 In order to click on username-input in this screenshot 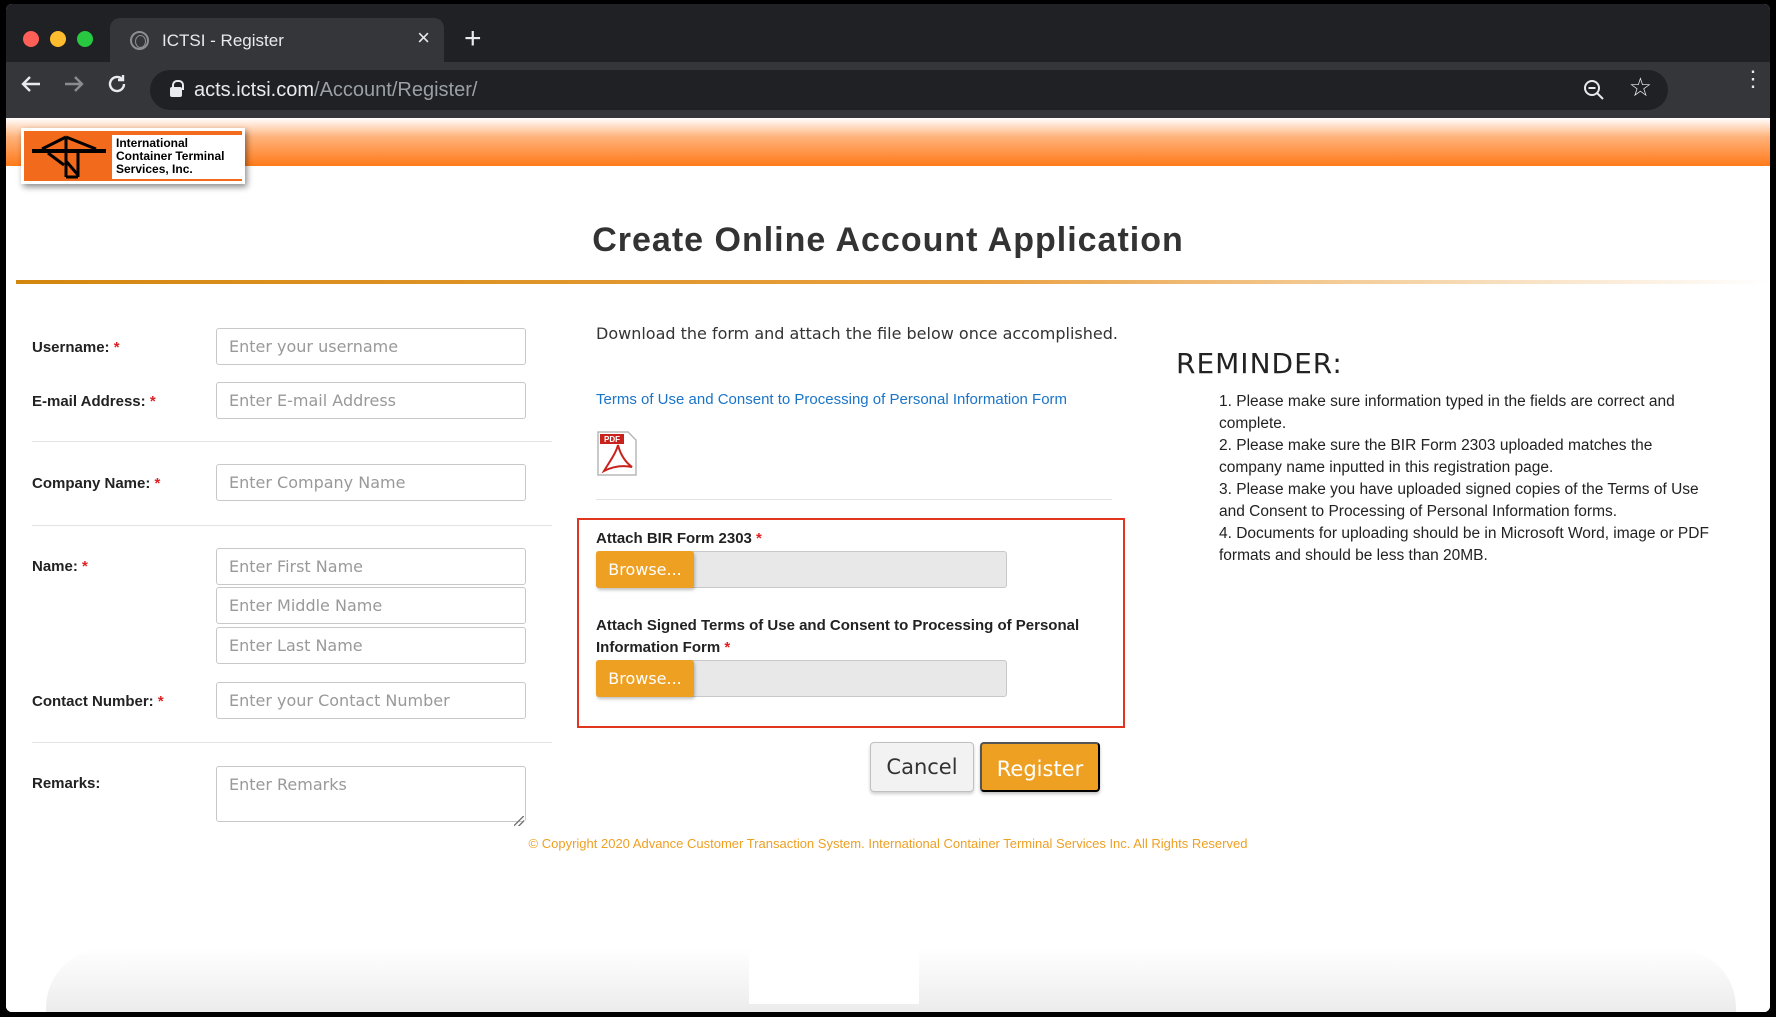, I will do `click(371, 346)`.